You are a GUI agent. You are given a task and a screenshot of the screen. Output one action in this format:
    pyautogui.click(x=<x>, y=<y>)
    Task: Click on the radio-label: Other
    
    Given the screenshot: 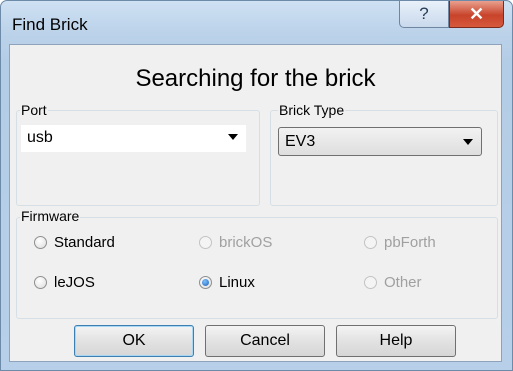 What is the action you would take?
    pyautogui.click(x=403, y=282)
    